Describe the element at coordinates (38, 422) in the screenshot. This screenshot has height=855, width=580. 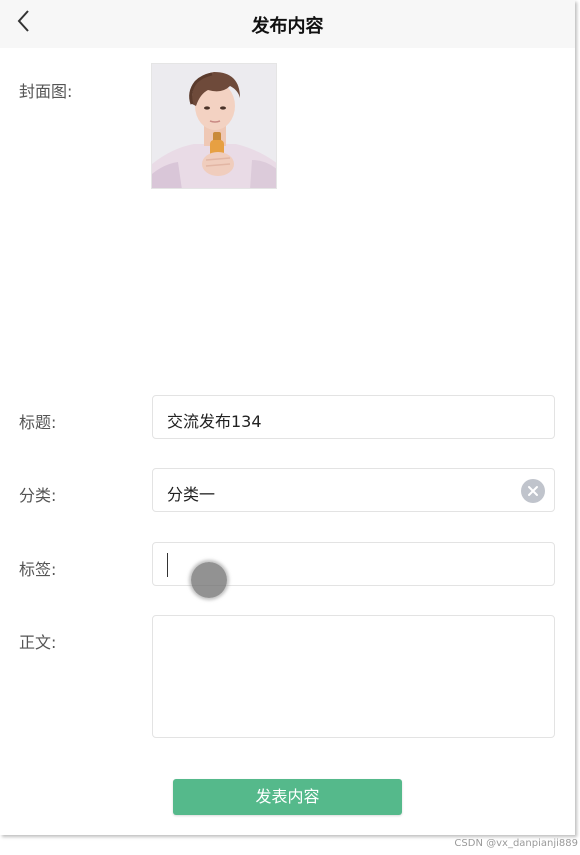
I see `title-label: 标题:` at that location.